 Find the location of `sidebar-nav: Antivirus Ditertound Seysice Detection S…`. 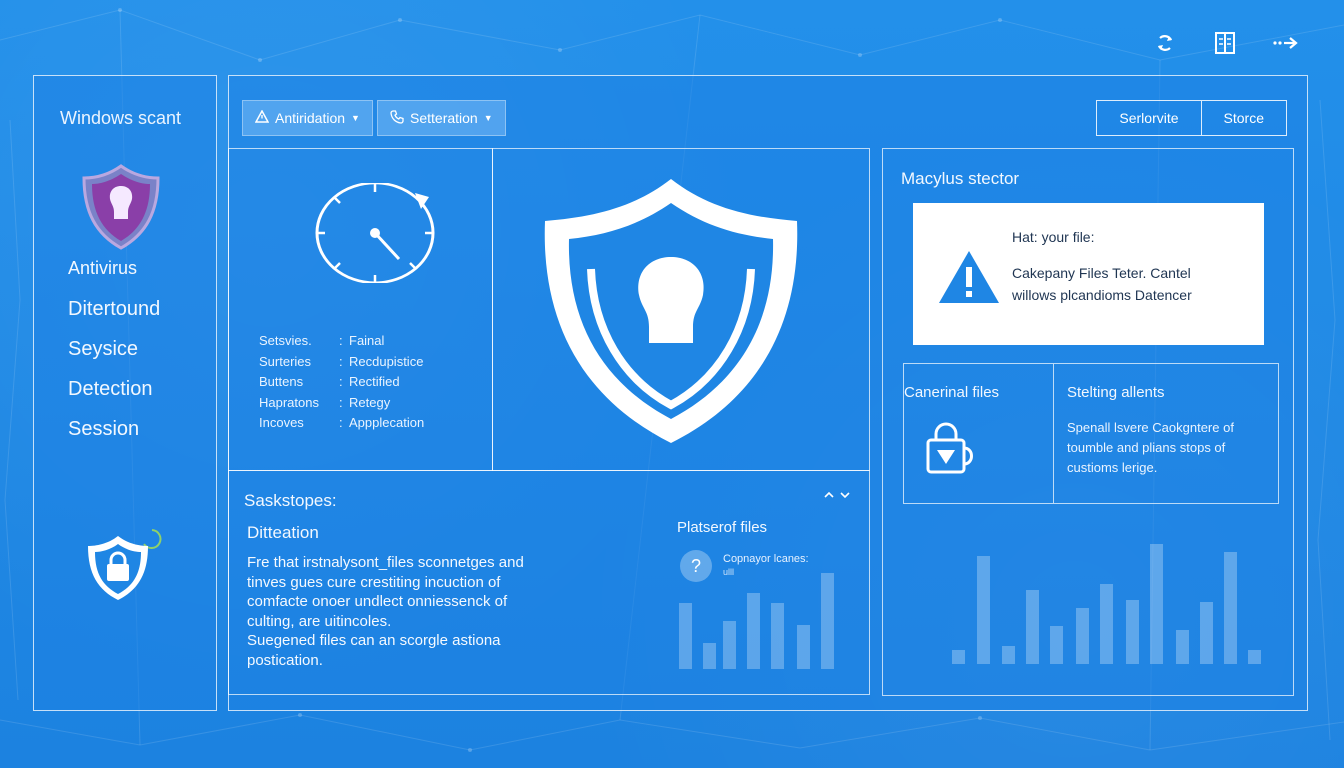

sidebar-nav: Antivirus Ditertound Seysice Detection S… is located at coordinates (114, 358).